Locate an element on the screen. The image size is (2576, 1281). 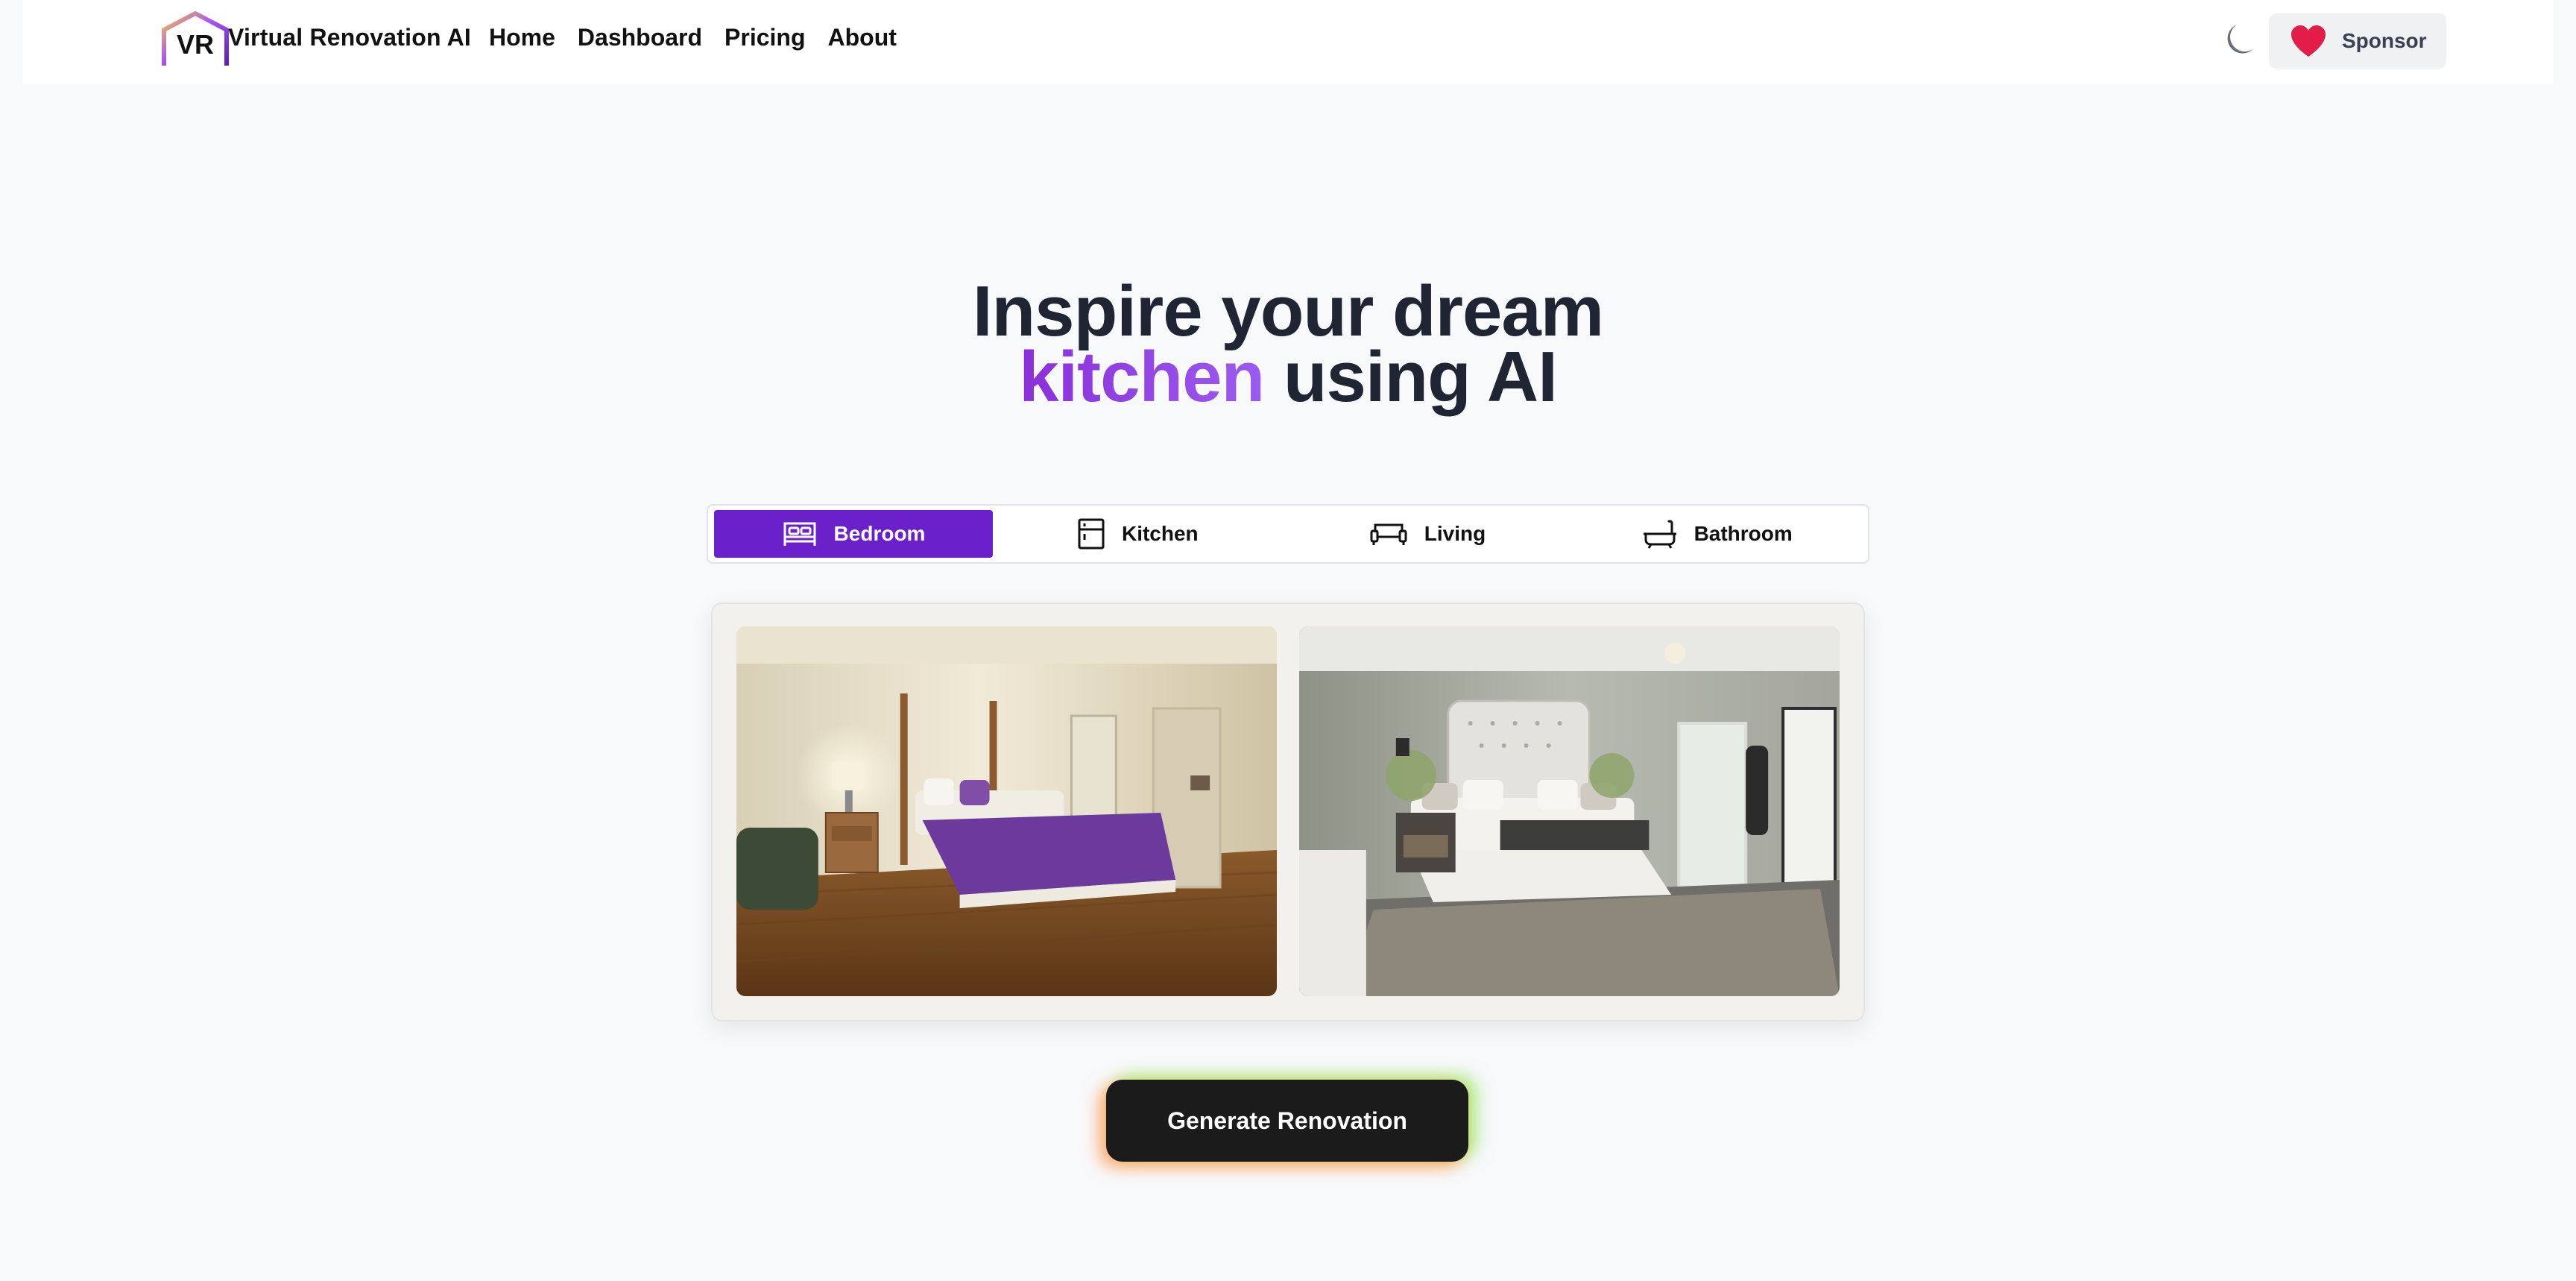
moon-icon is located at coordinates (2242, 40).